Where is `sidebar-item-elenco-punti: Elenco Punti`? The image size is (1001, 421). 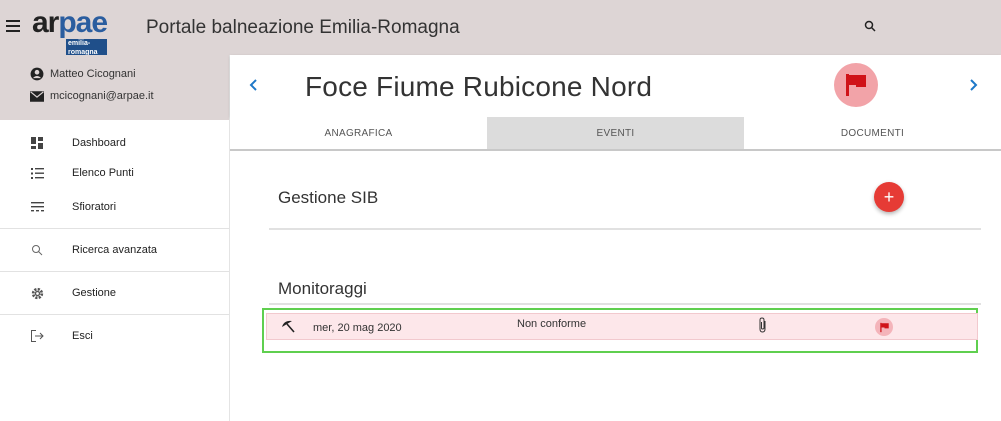 sidebar-item-elenco-punti: Elenco Punti is located at coordinates (114, 173).